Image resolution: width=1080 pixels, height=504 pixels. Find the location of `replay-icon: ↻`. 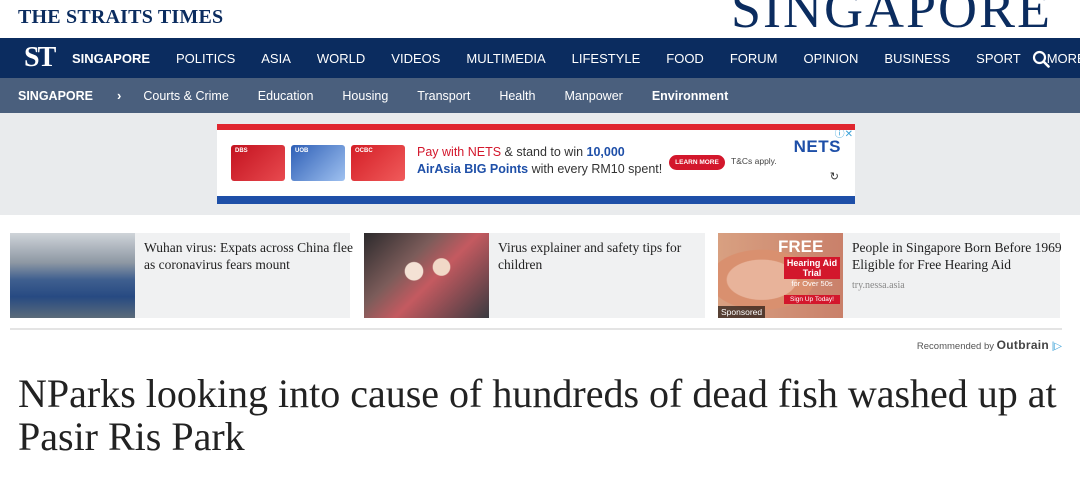

replay-icon: ↻ is located at coordinates (834, 176).